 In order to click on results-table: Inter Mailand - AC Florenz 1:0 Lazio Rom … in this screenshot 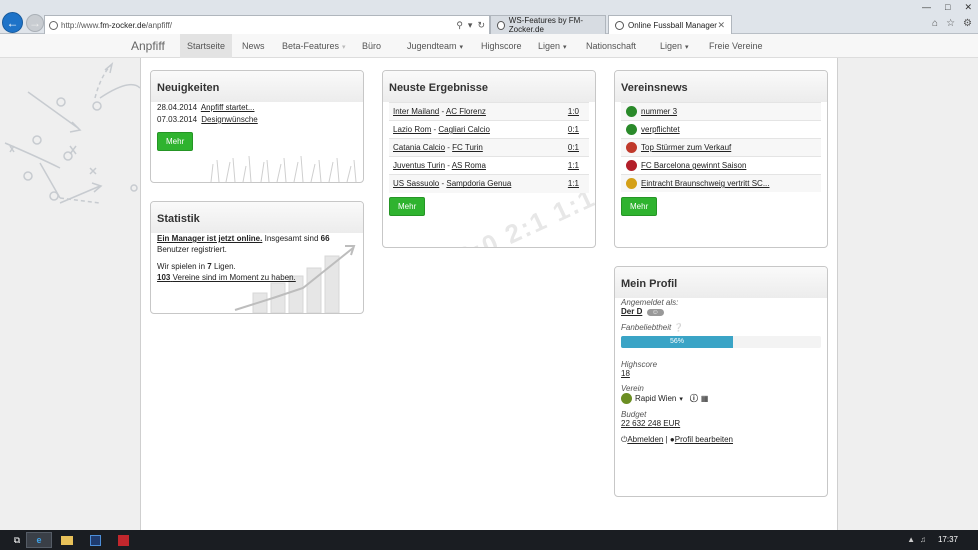, I will do `click(489, 147)`.